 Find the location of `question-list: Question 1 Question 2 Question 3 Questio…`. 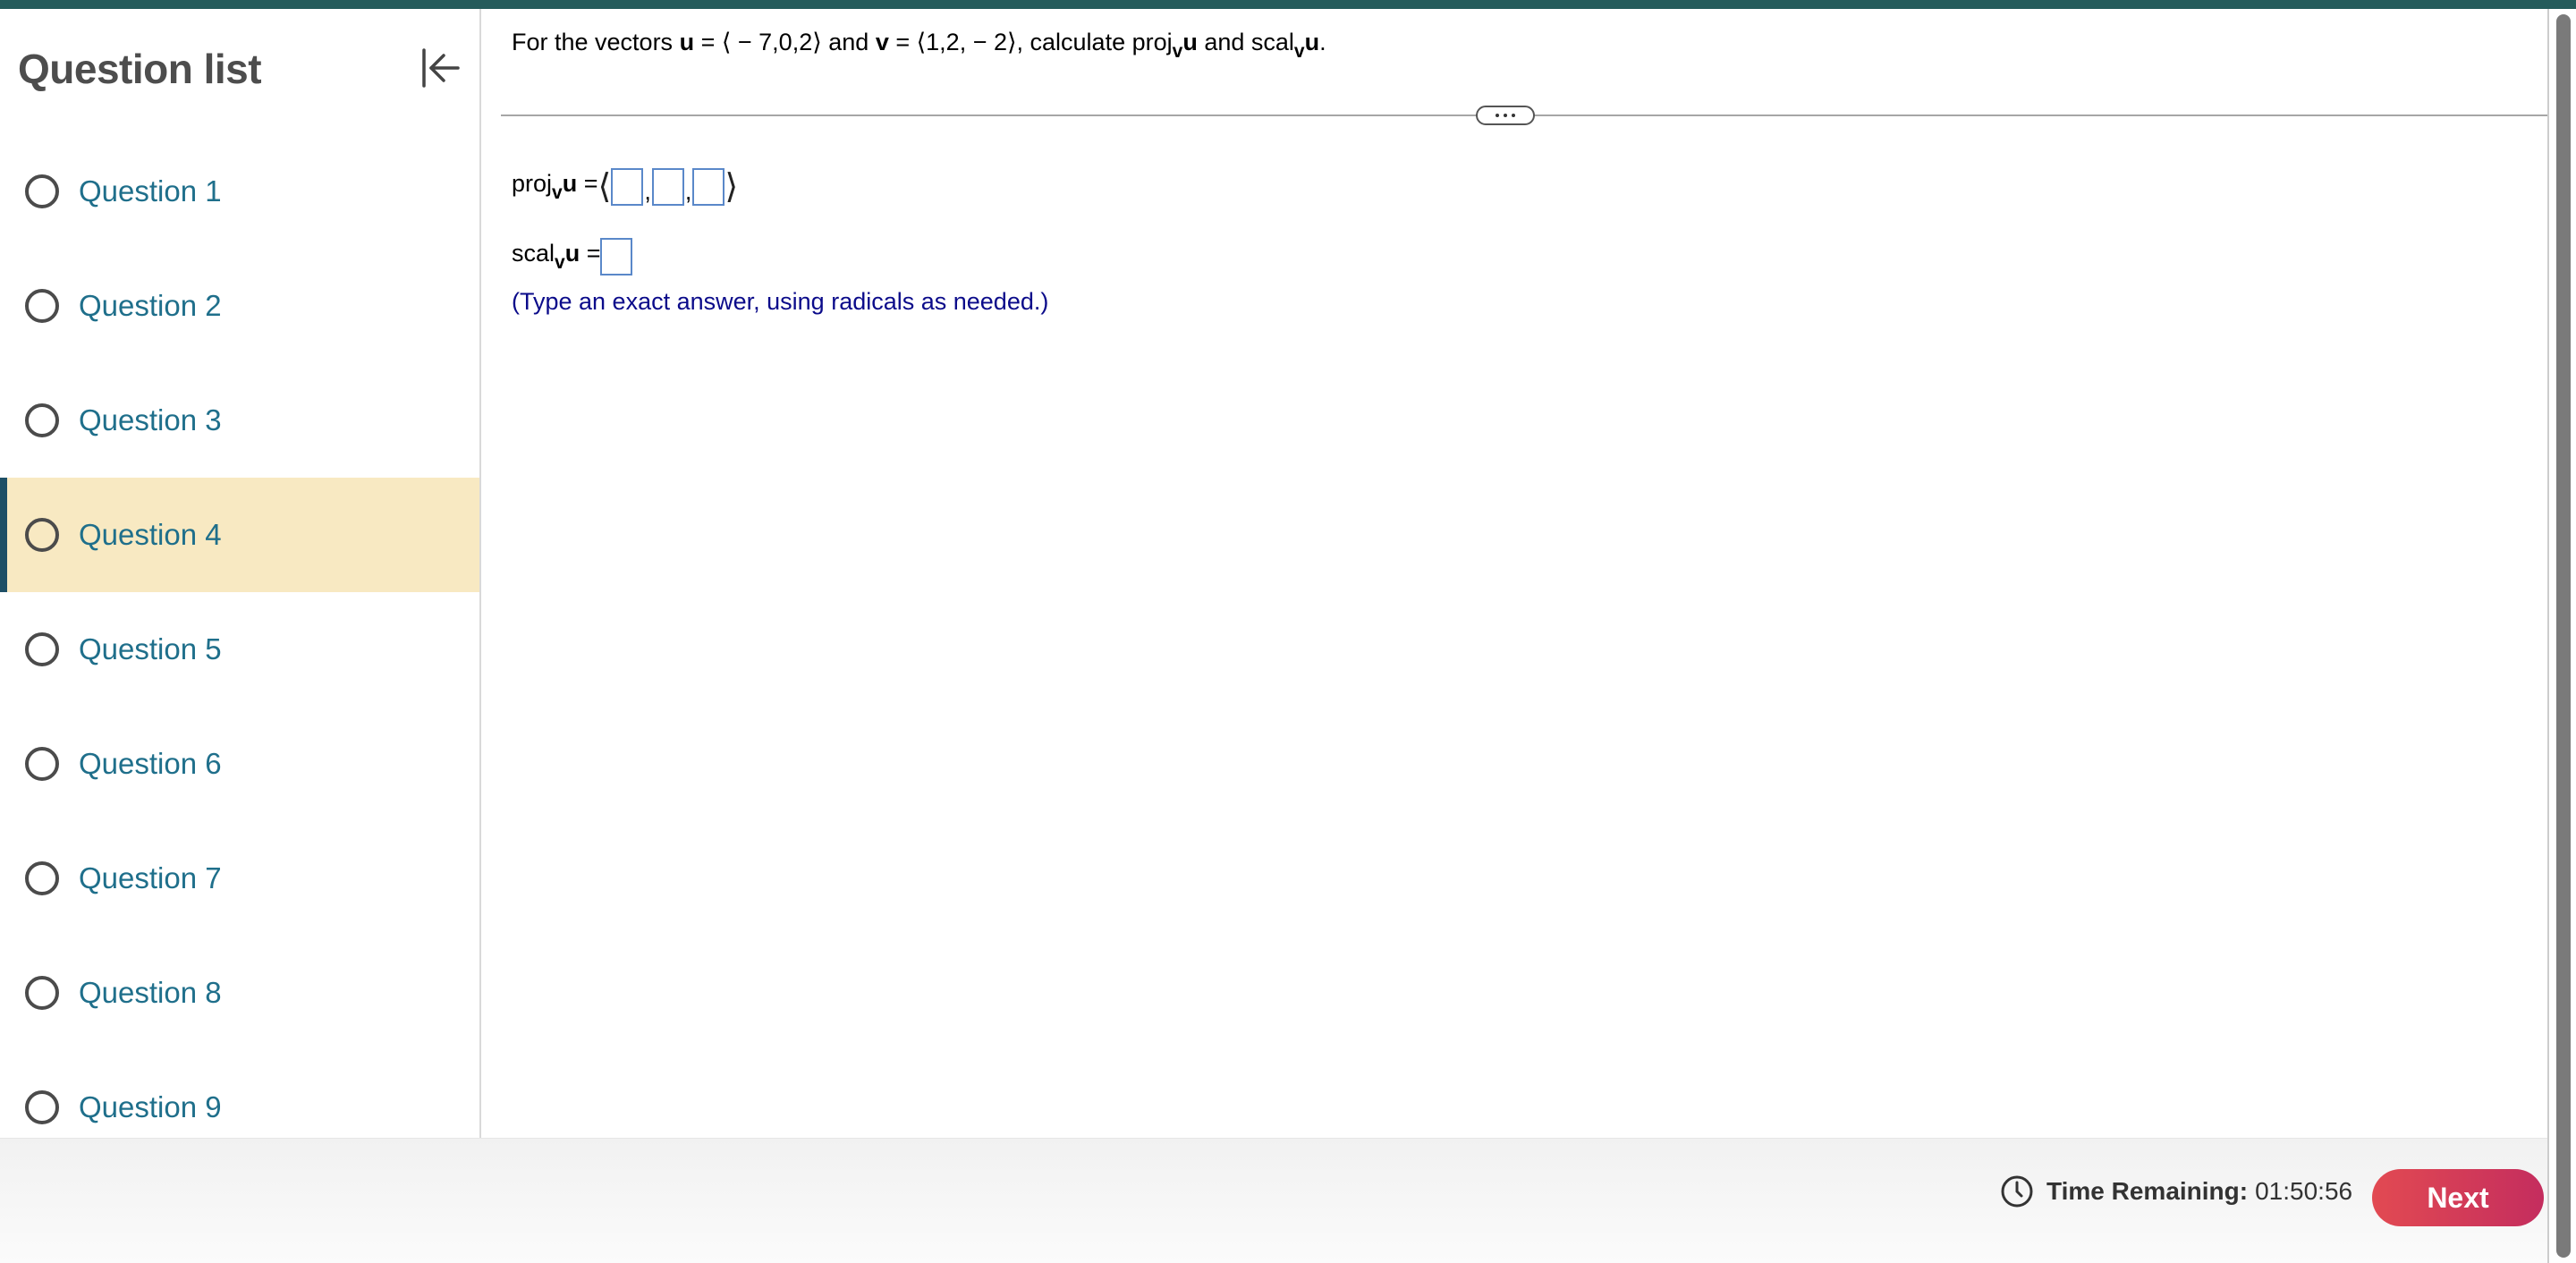

question-list: Question 1 Question 2 Question 3 Questio… is located at coordinates (239, 636).